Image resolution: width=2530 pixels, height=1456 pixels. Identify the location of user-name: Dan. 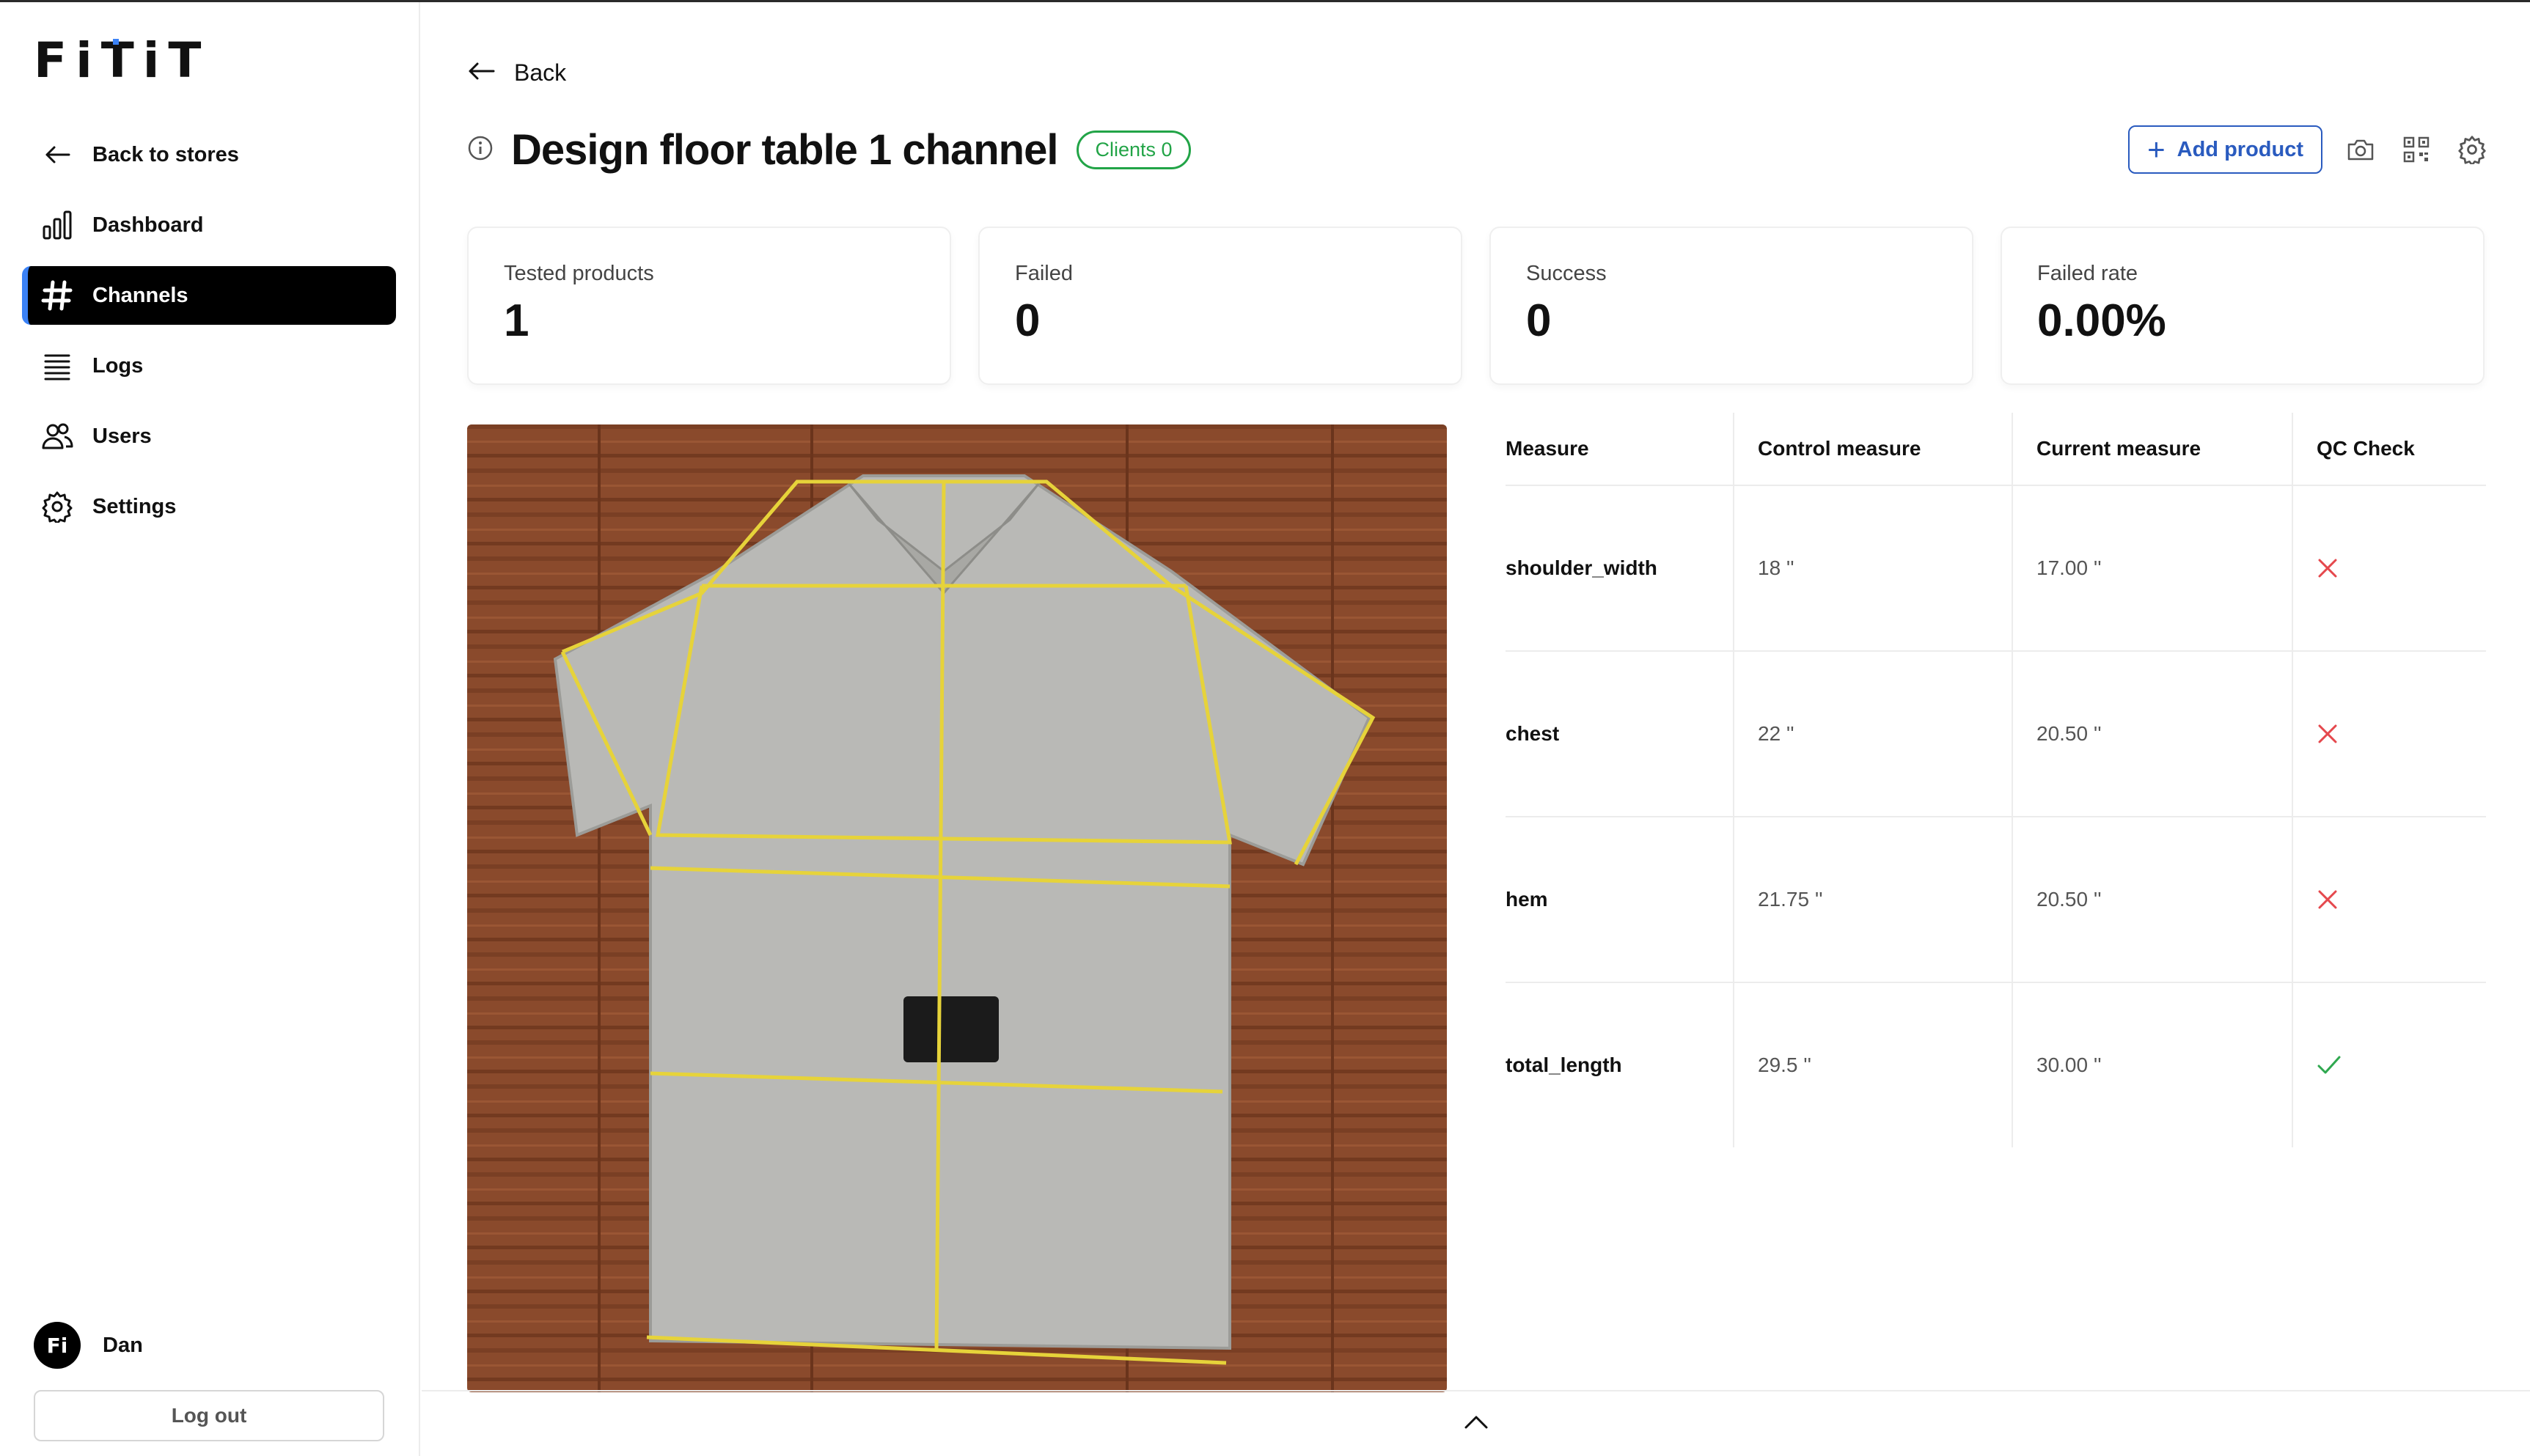
(123, 1345).